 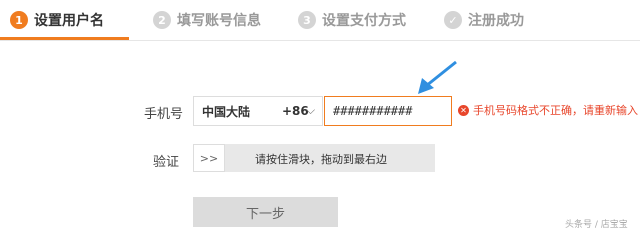 What do you see at coordinates (453, 20) in the screenshot?
I see `check-icon: ✓` at bounding box center [453, 20].